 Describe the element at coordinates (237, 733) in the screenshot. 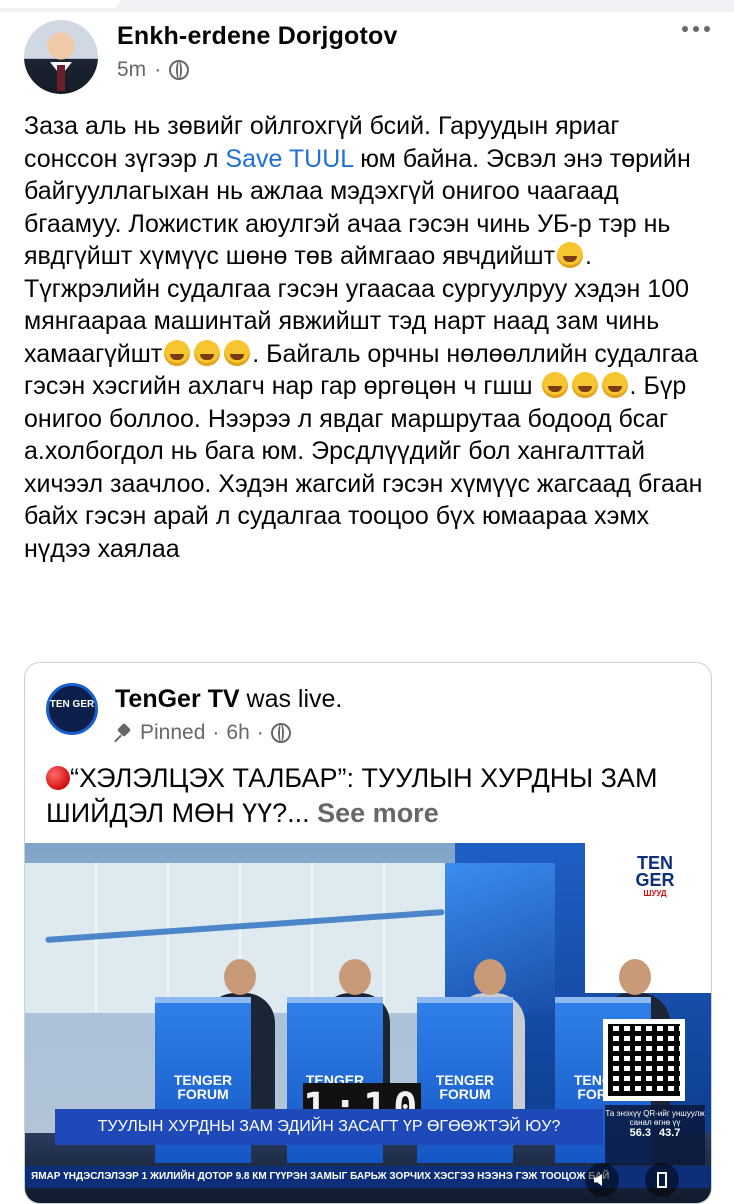

I see `shared-time: 6h` at that location.